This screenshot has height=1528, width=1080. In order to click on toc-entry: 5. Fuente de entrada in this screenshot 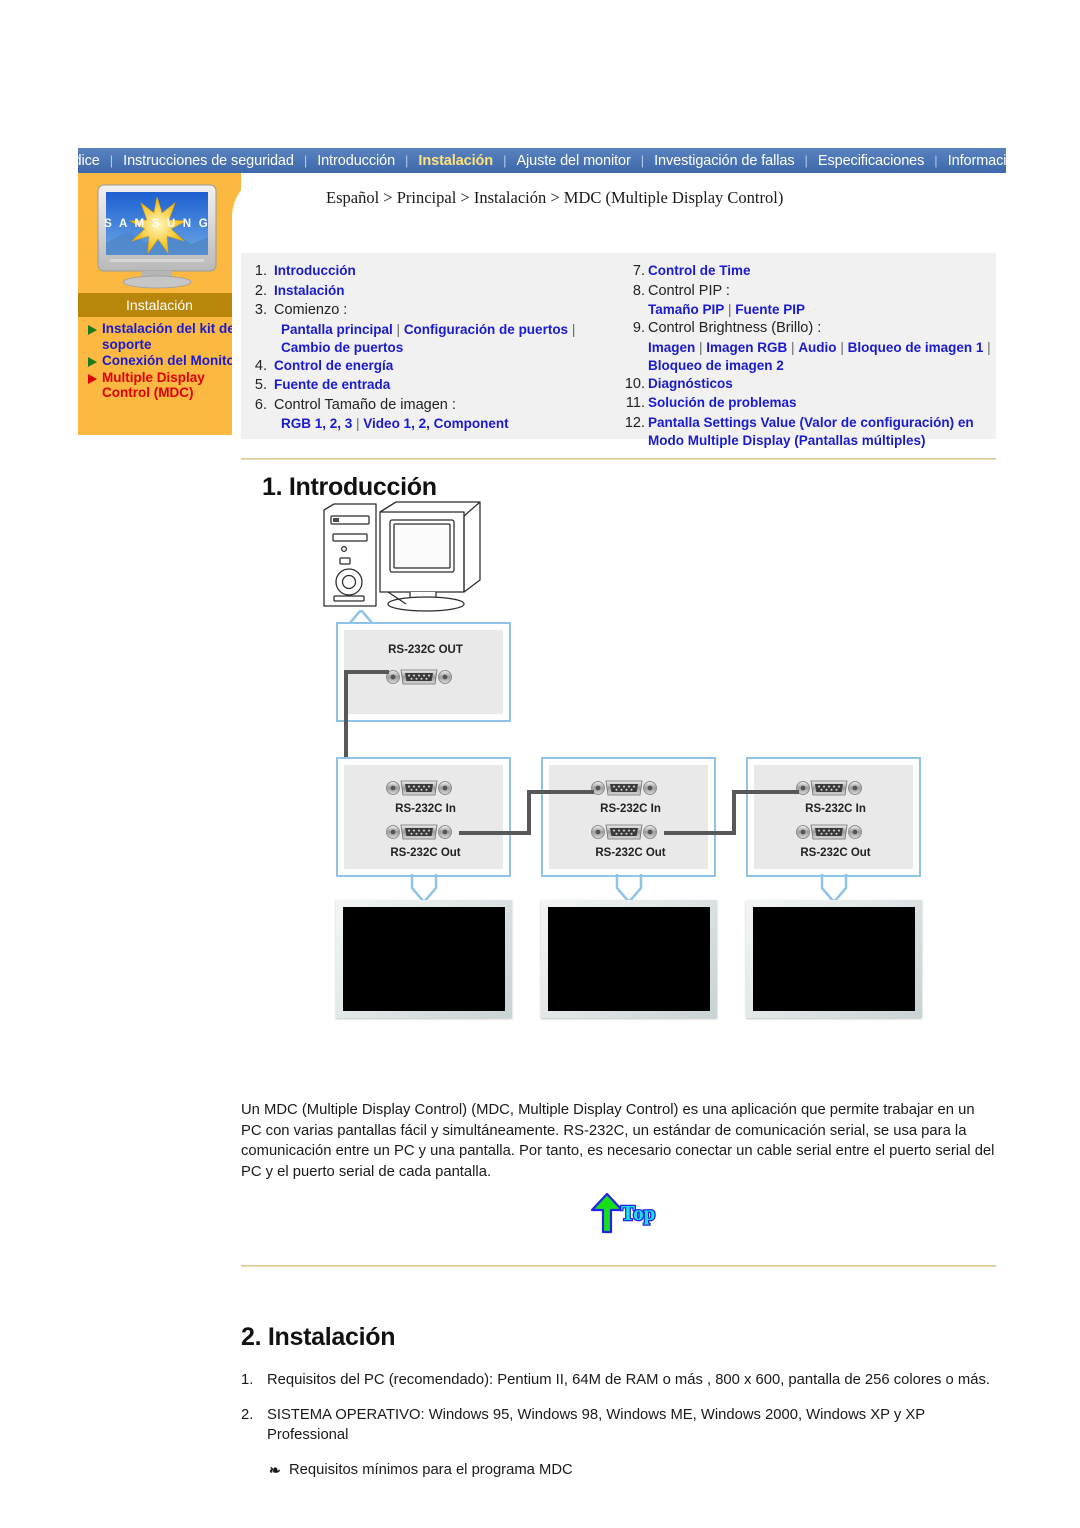, I will do `click(430, 385)`.